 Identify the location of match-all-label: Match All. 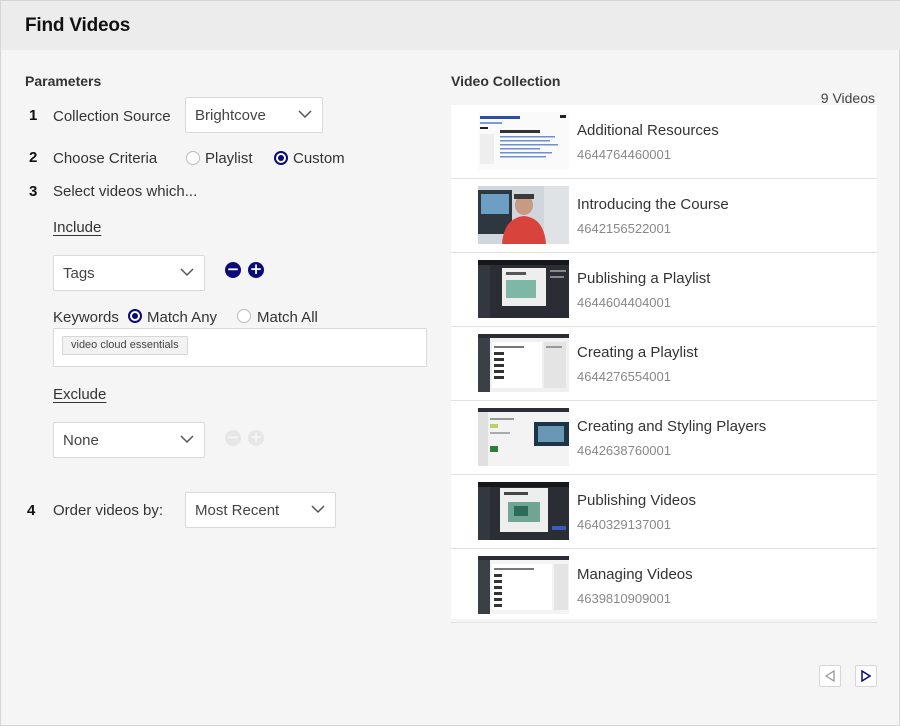
(287, 317).